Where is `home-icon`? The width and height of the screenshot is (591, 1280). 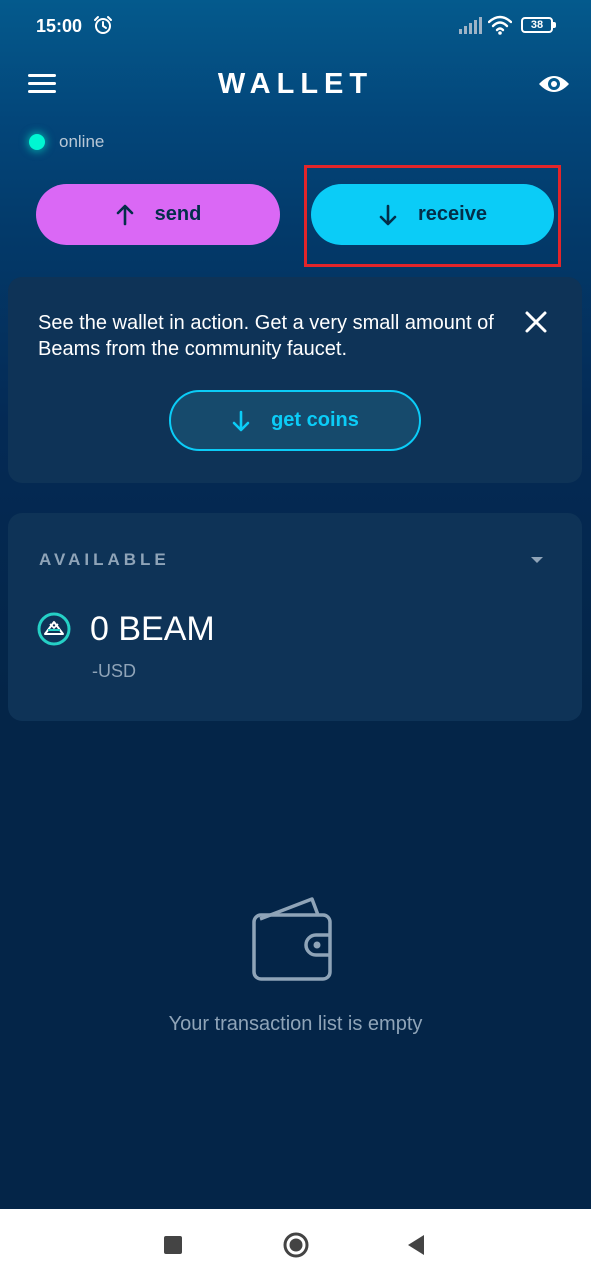 home-icon is located at coordinates (296, 1245).